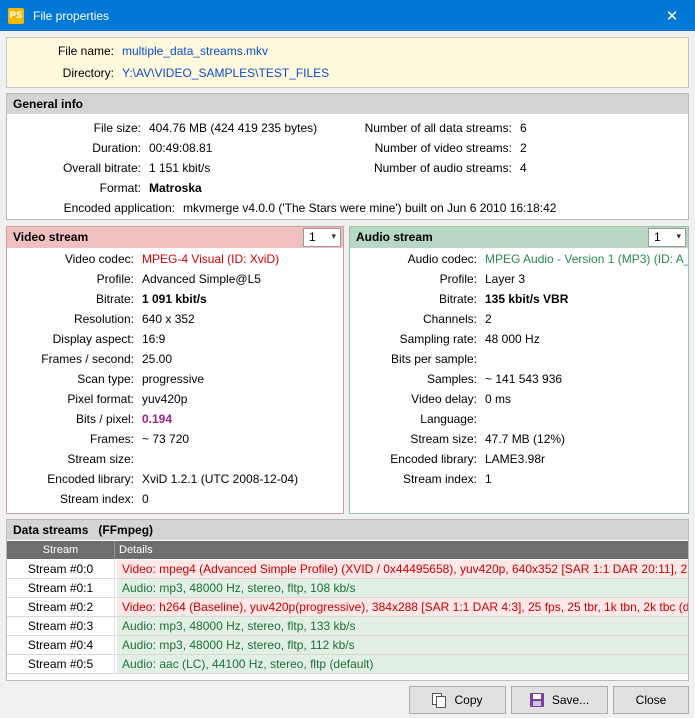 The width and height of the screenshot is (695, 718). Describe the element at coordinates (174, 299) in the screenshot. I see `info-value: 1 091 kbit/s` at that location.